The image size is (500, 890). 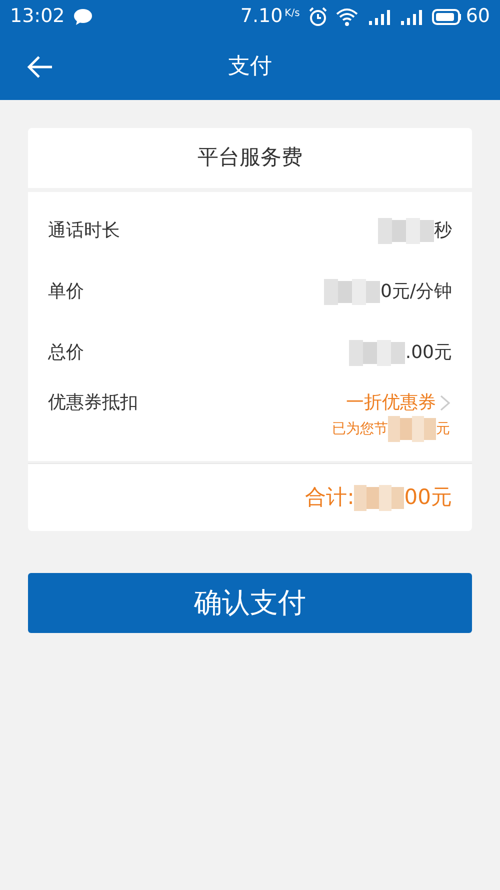 I want to click on savings-note: 元, so click(x=443, y=429).